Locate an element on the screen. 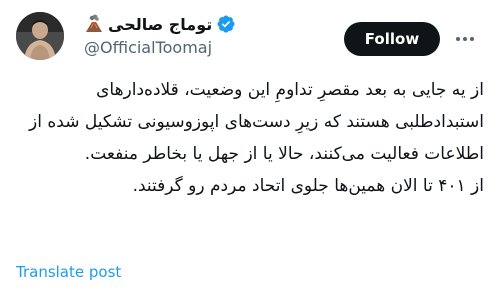 The width and height of the screenshot is (500, 307). follow-button: Follow is located at coordinates (392, 39).